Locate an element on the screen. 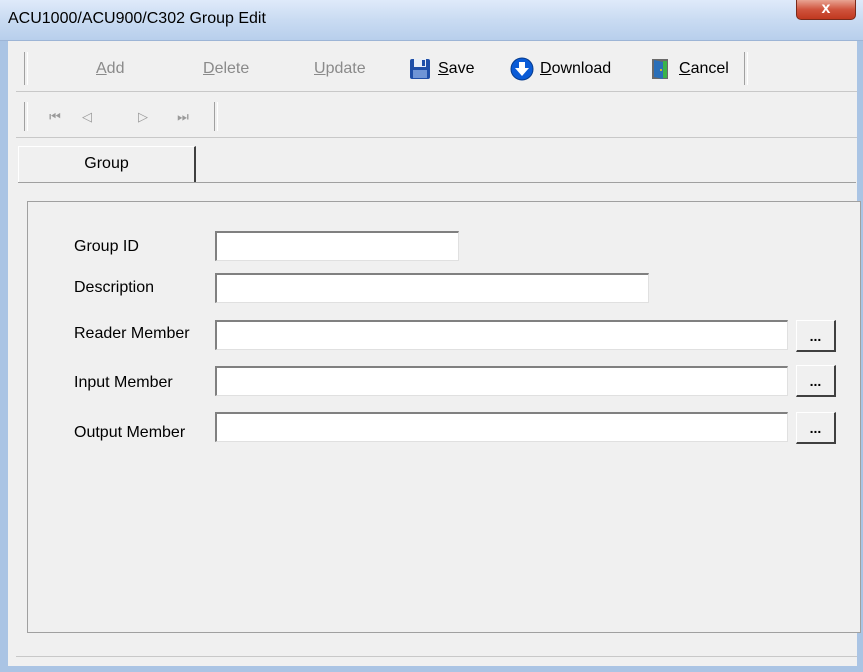 The height and width of the screenshot is (672, 863). download-arrow-icon is located at coordinates (522, 69).